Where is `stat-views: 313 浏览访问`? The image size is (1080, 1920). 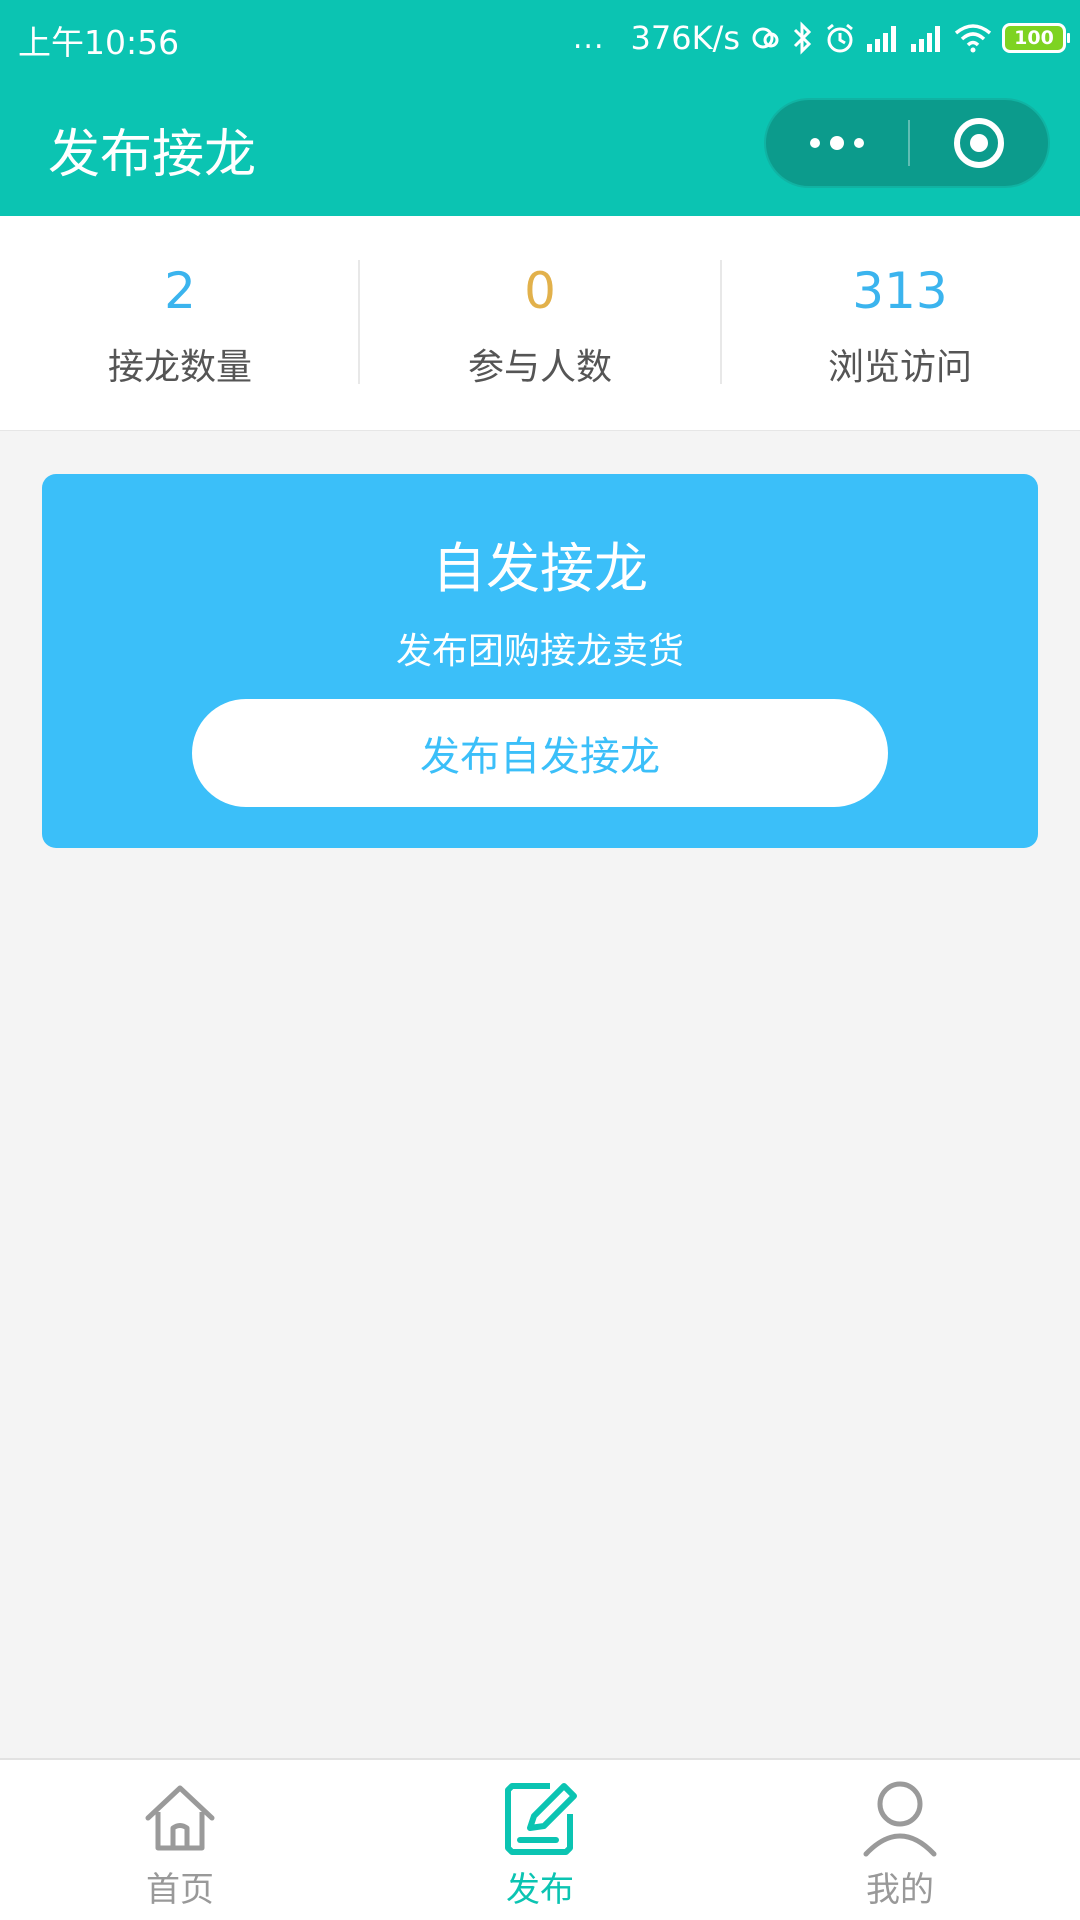 stat-views: 313 浏览访问 is located at coordinates (900, 323).